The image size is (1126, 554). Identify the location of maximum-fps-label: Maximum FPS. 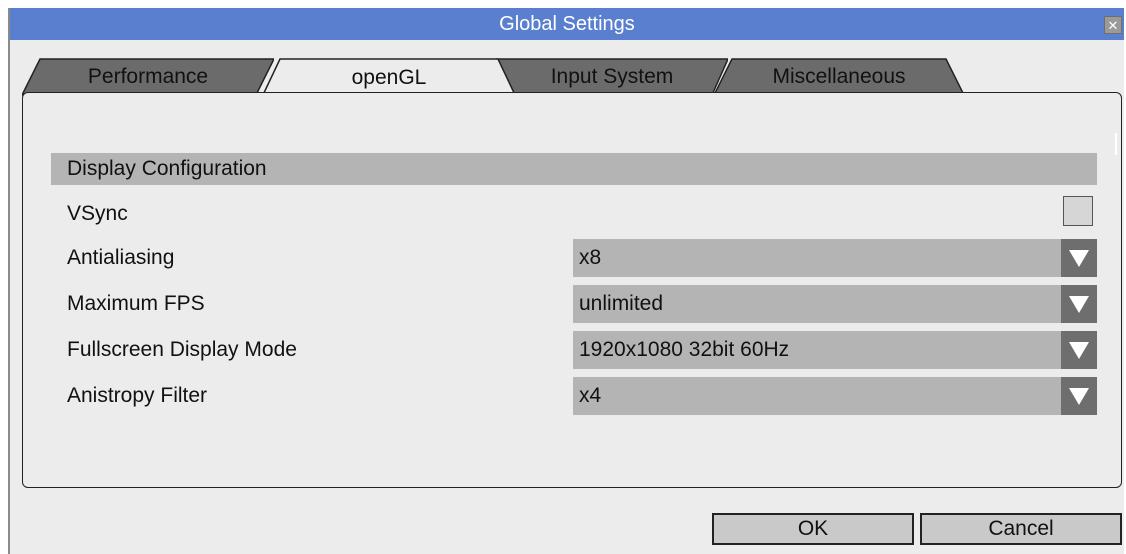
(136, 303).